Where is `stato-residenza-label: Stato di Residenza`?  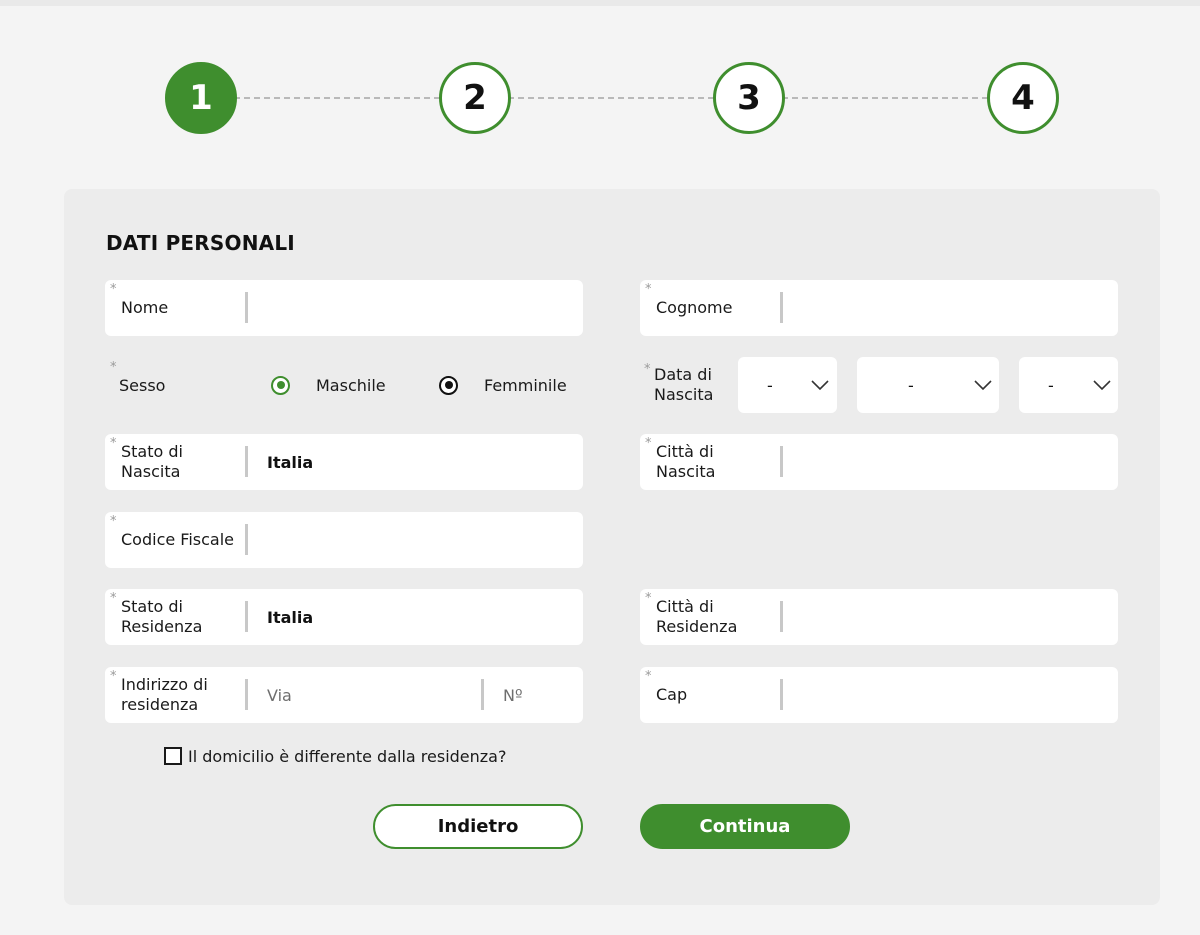 stato-residenza-label: Stato di Residenza is located at coordinates (162, 616).